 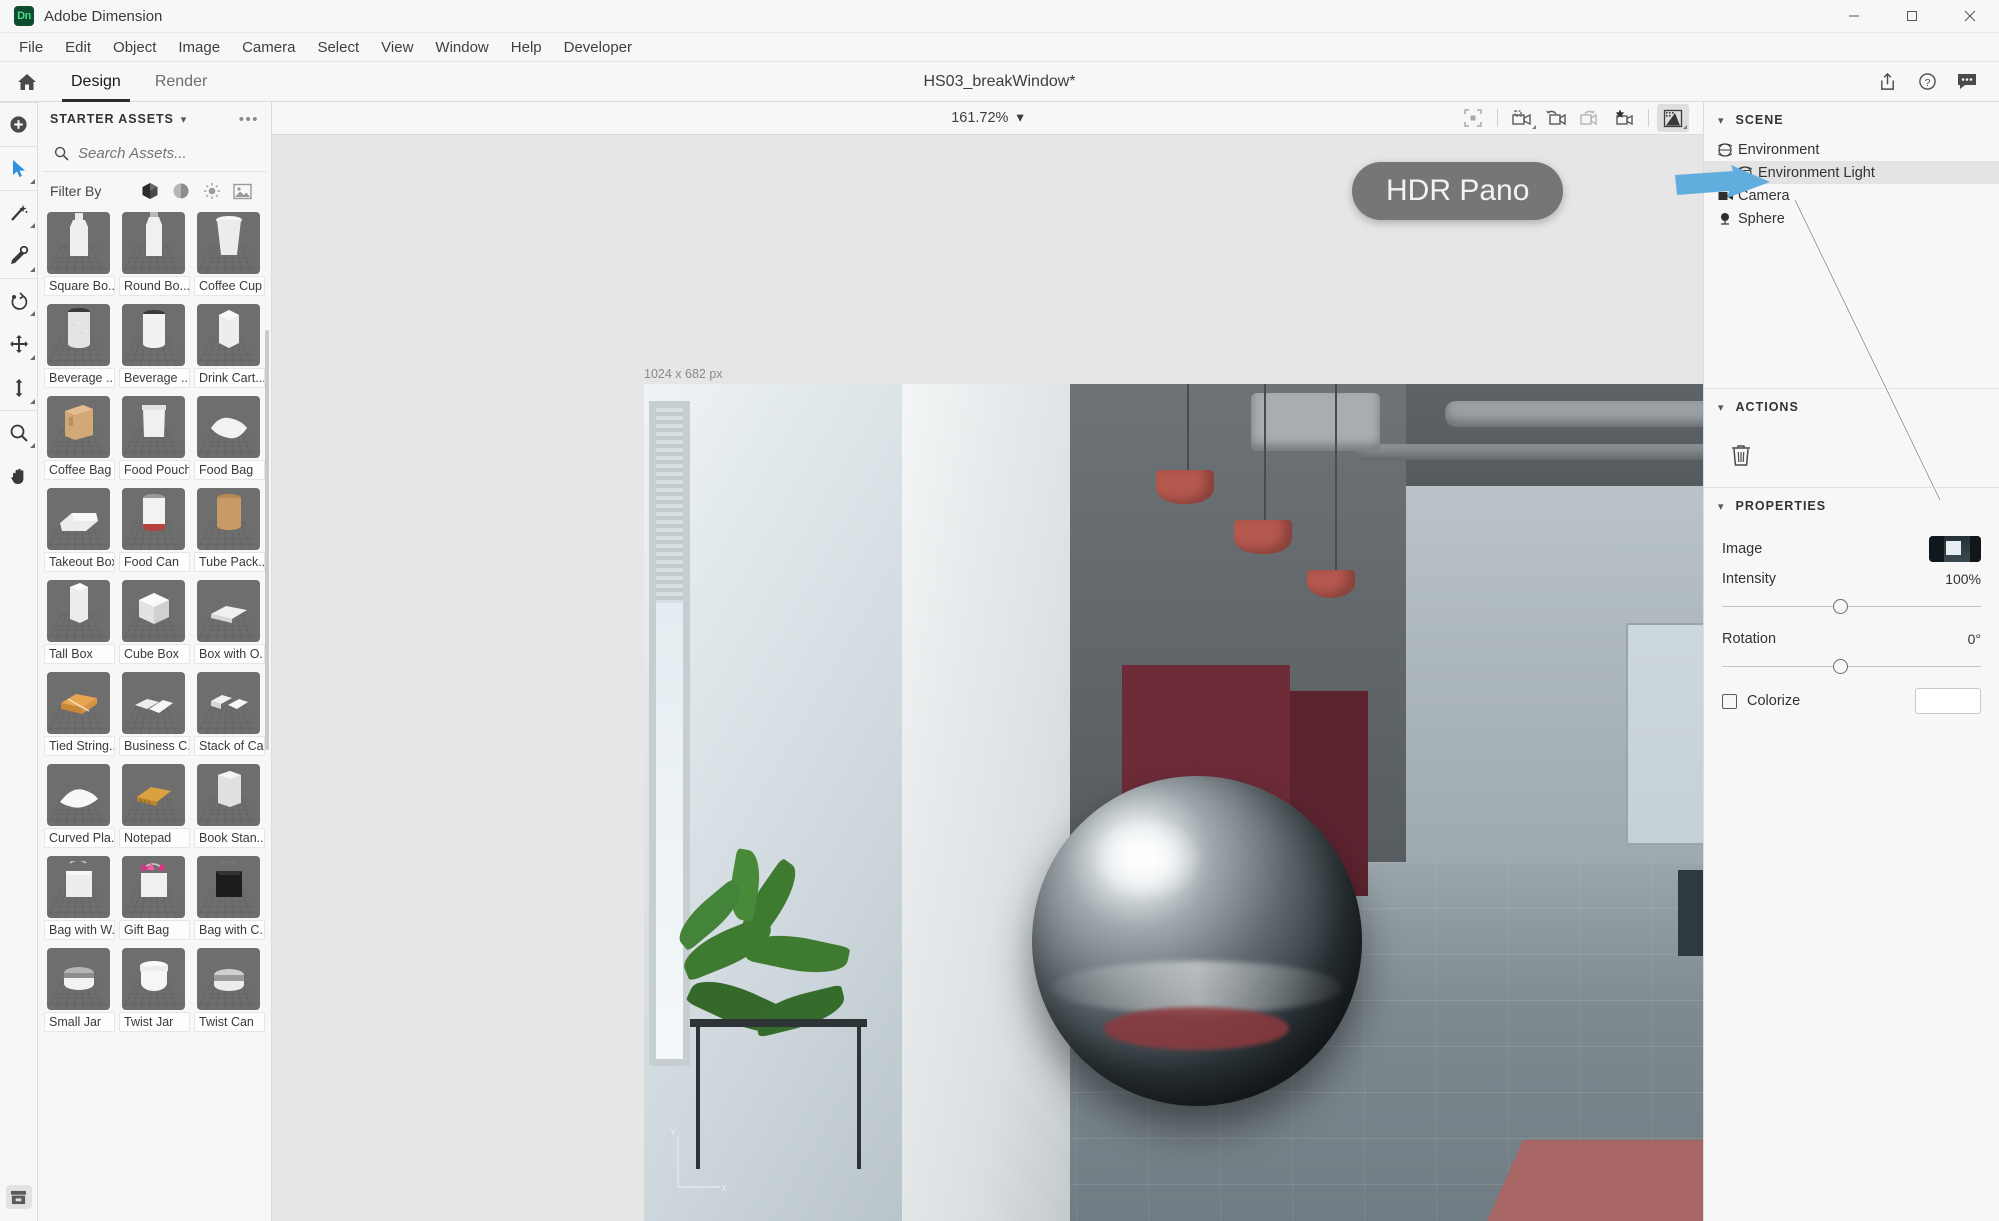 What do you see at coordinates (338, 47) in the screenshot?
I see `menu-select: Select` at bounding box center [338, 47].